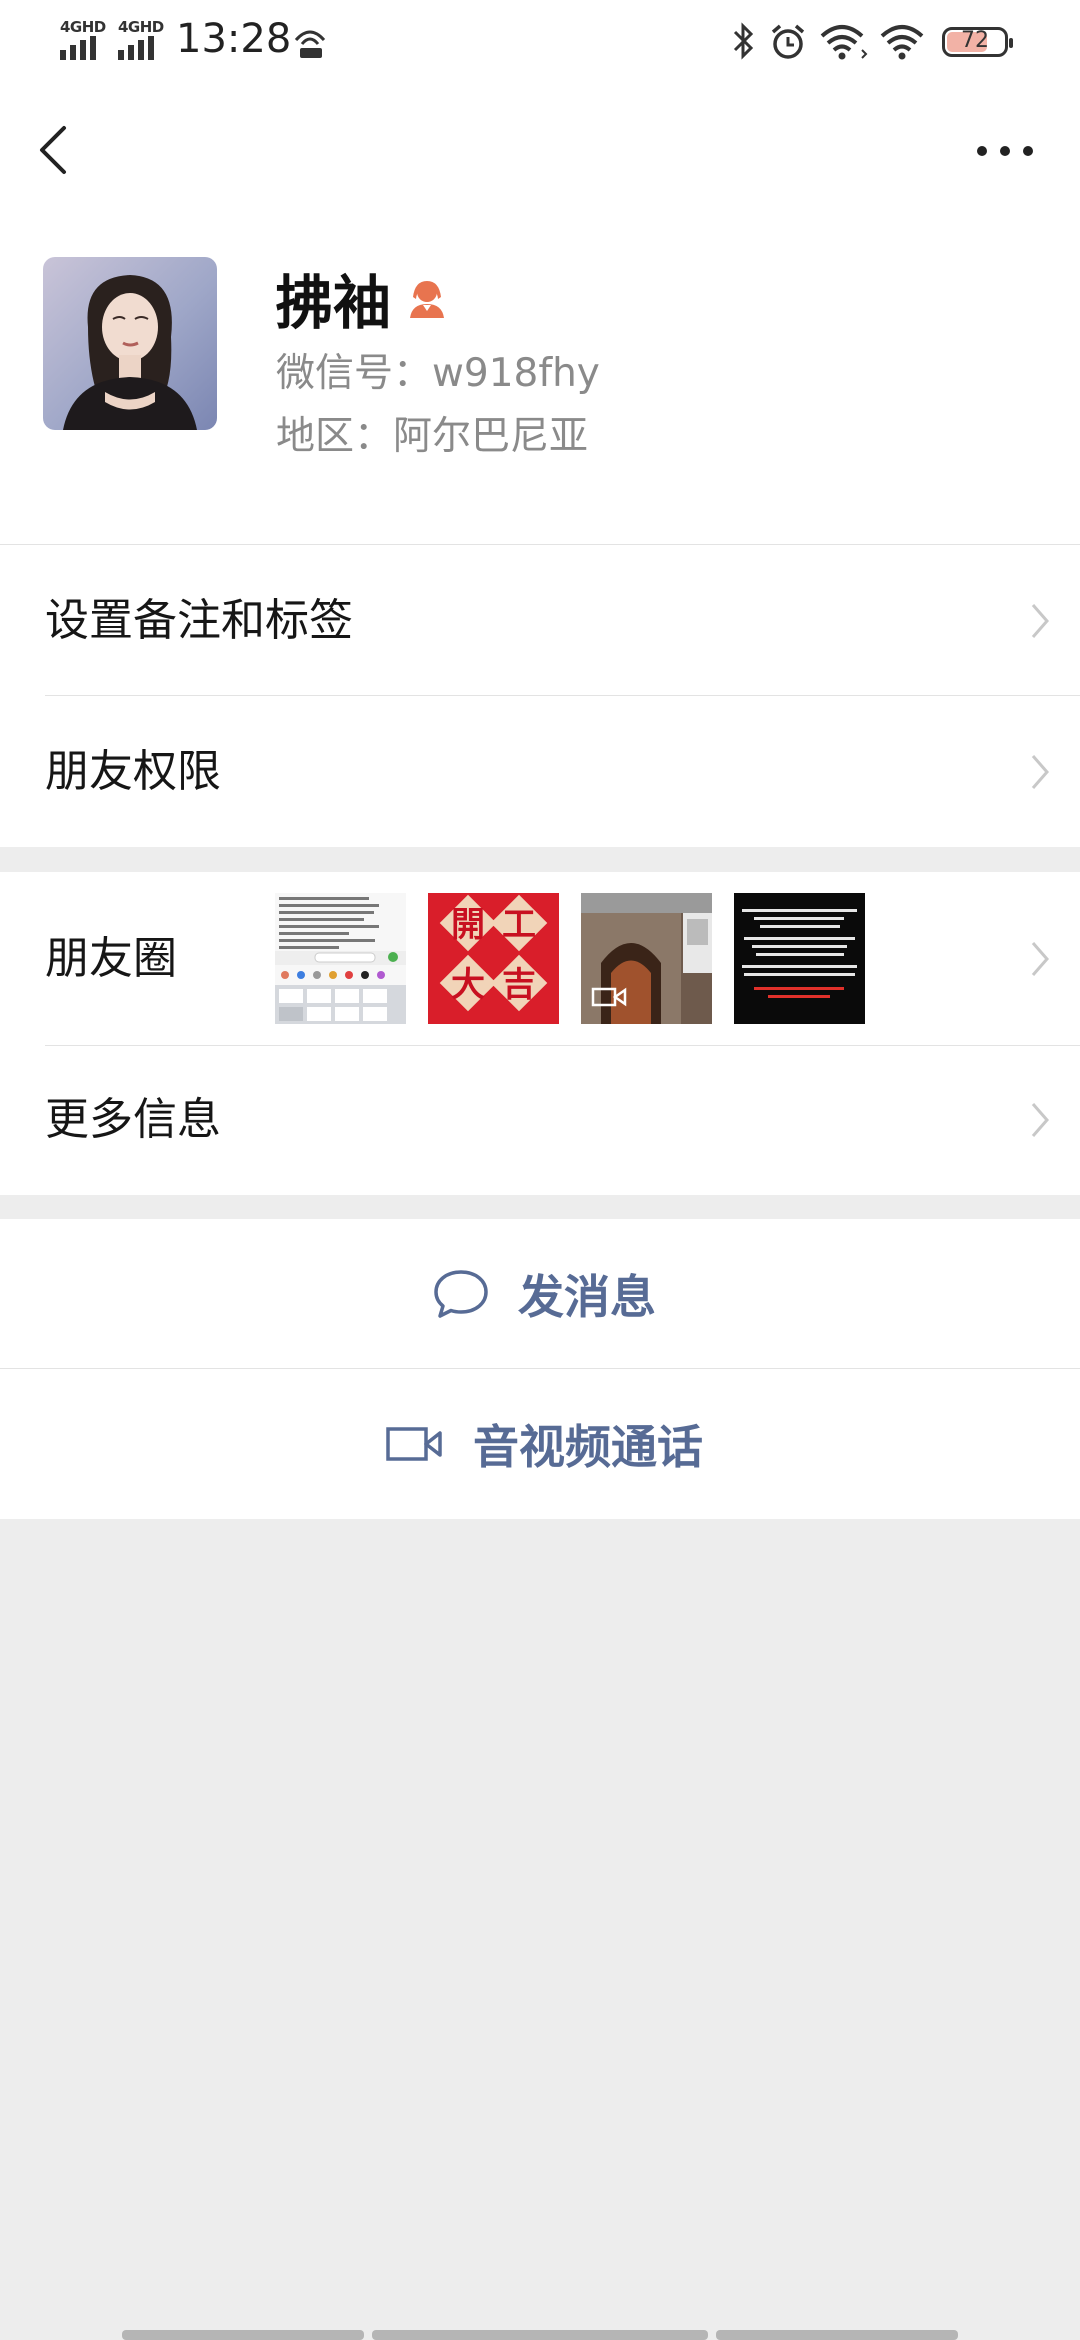  I want to click on friend-permissions-item: 朋友权限, so click(540, 771).